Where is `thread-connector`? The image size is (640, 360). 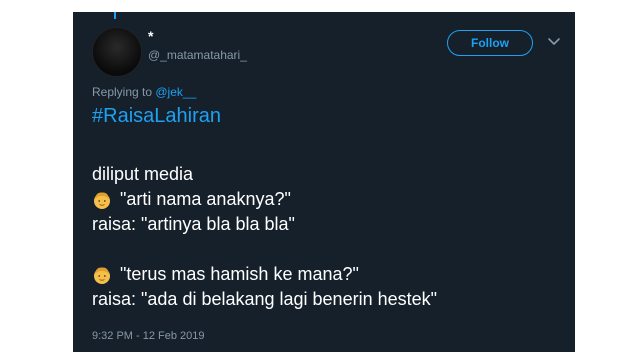 thread-connector is located at coordinates (115, 15).